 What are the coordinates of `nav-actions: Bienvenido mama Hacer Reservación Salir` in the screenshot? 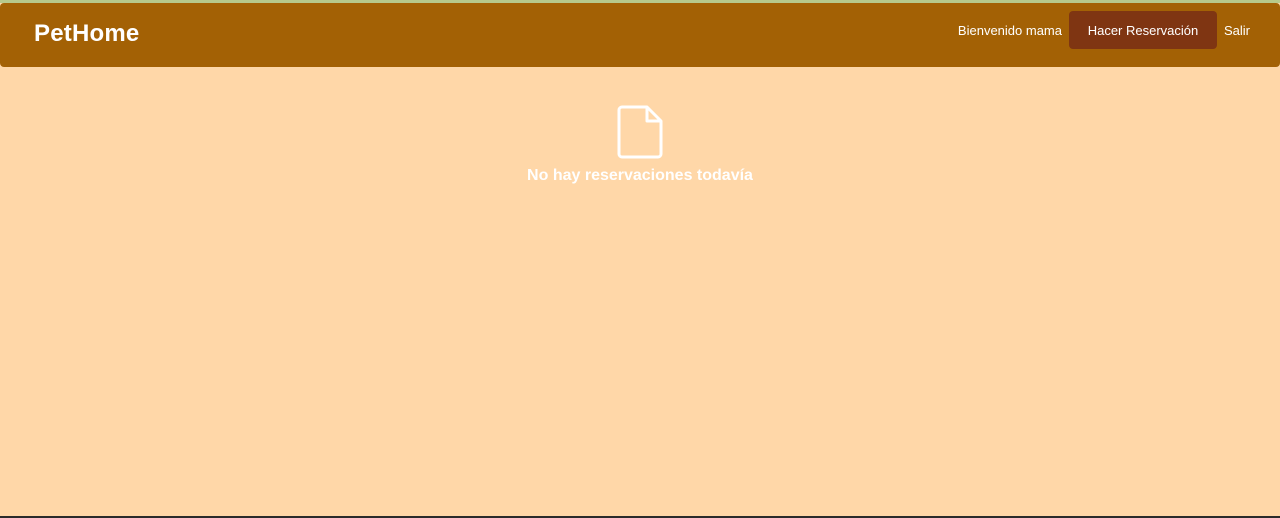 It's located at (1104, 30).